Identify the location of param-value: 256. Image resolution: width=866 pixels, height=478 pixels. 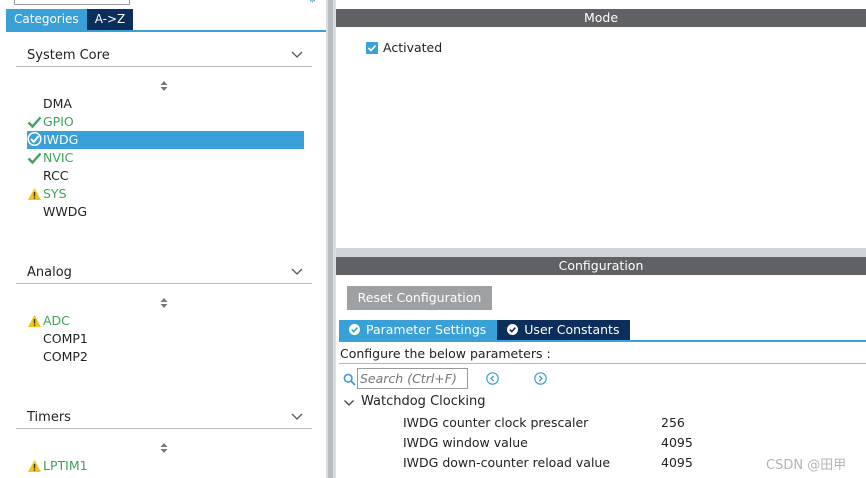
(673, 423).